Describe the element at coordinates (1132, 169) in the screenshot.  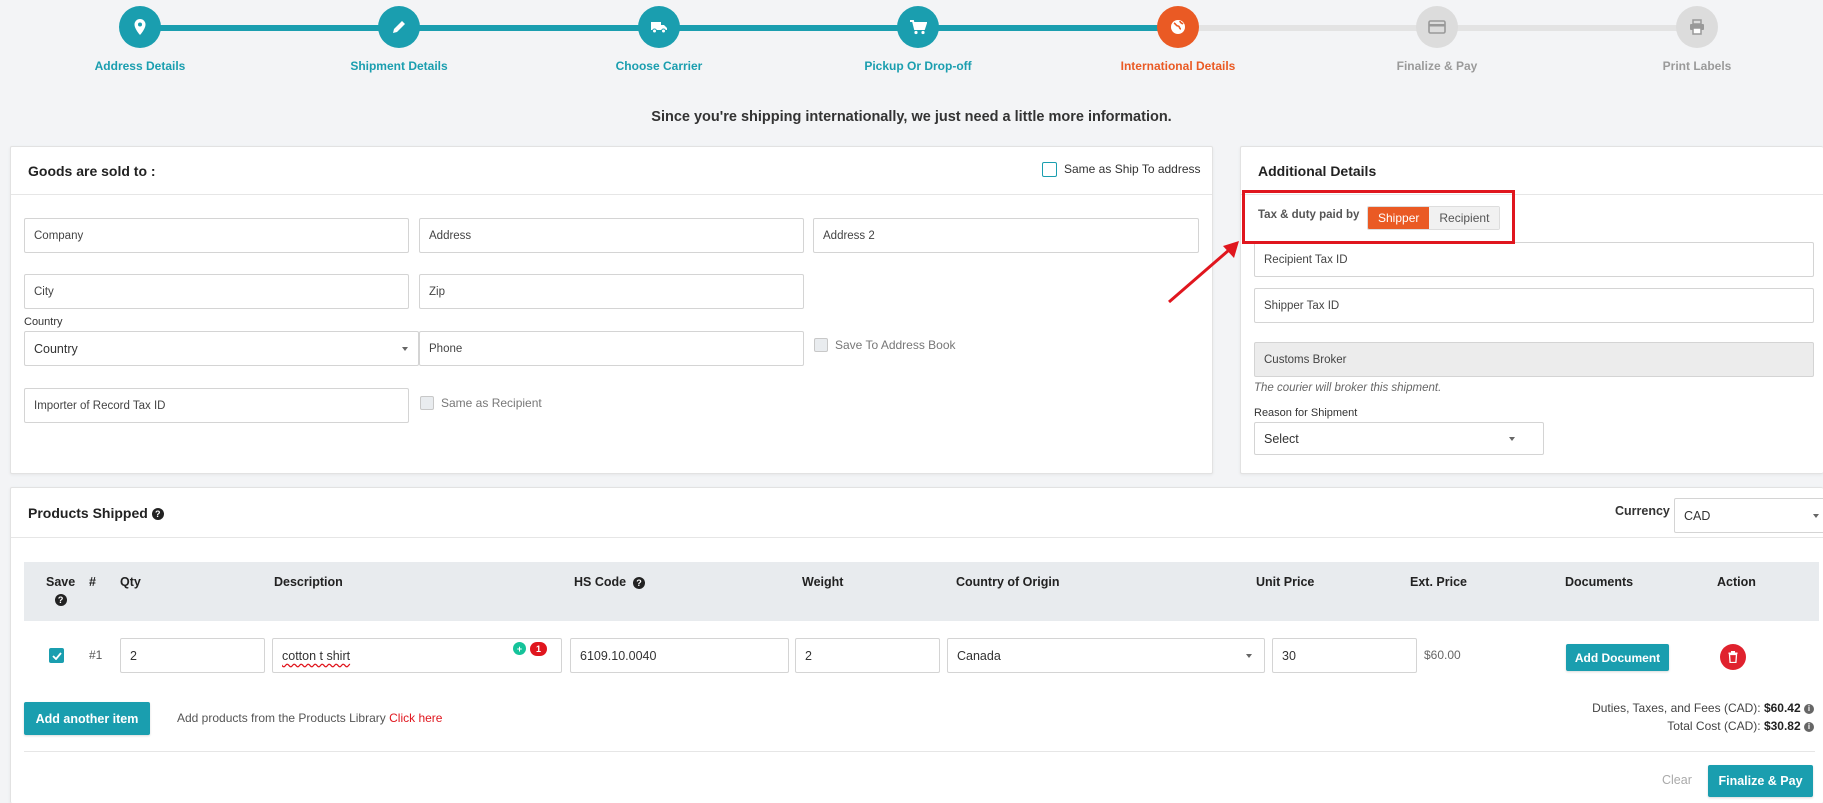
I see `same-as-ship-label: Same as Ship To address` at that location.